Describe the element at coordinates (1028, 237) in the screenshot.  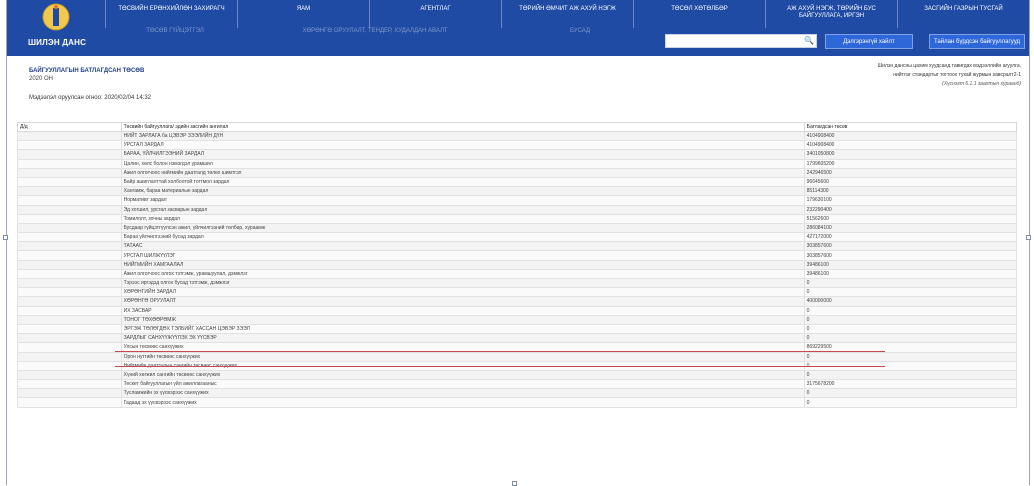
I see `resize-handle-right` at that location.